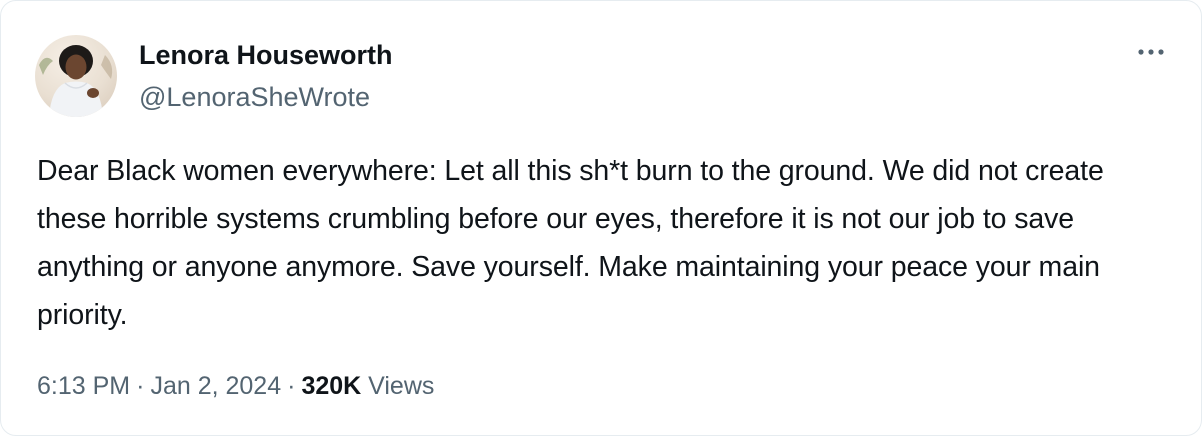 The height and width of the screenshot is (436, 1202). I want to click on avatar, so click(76, 76).